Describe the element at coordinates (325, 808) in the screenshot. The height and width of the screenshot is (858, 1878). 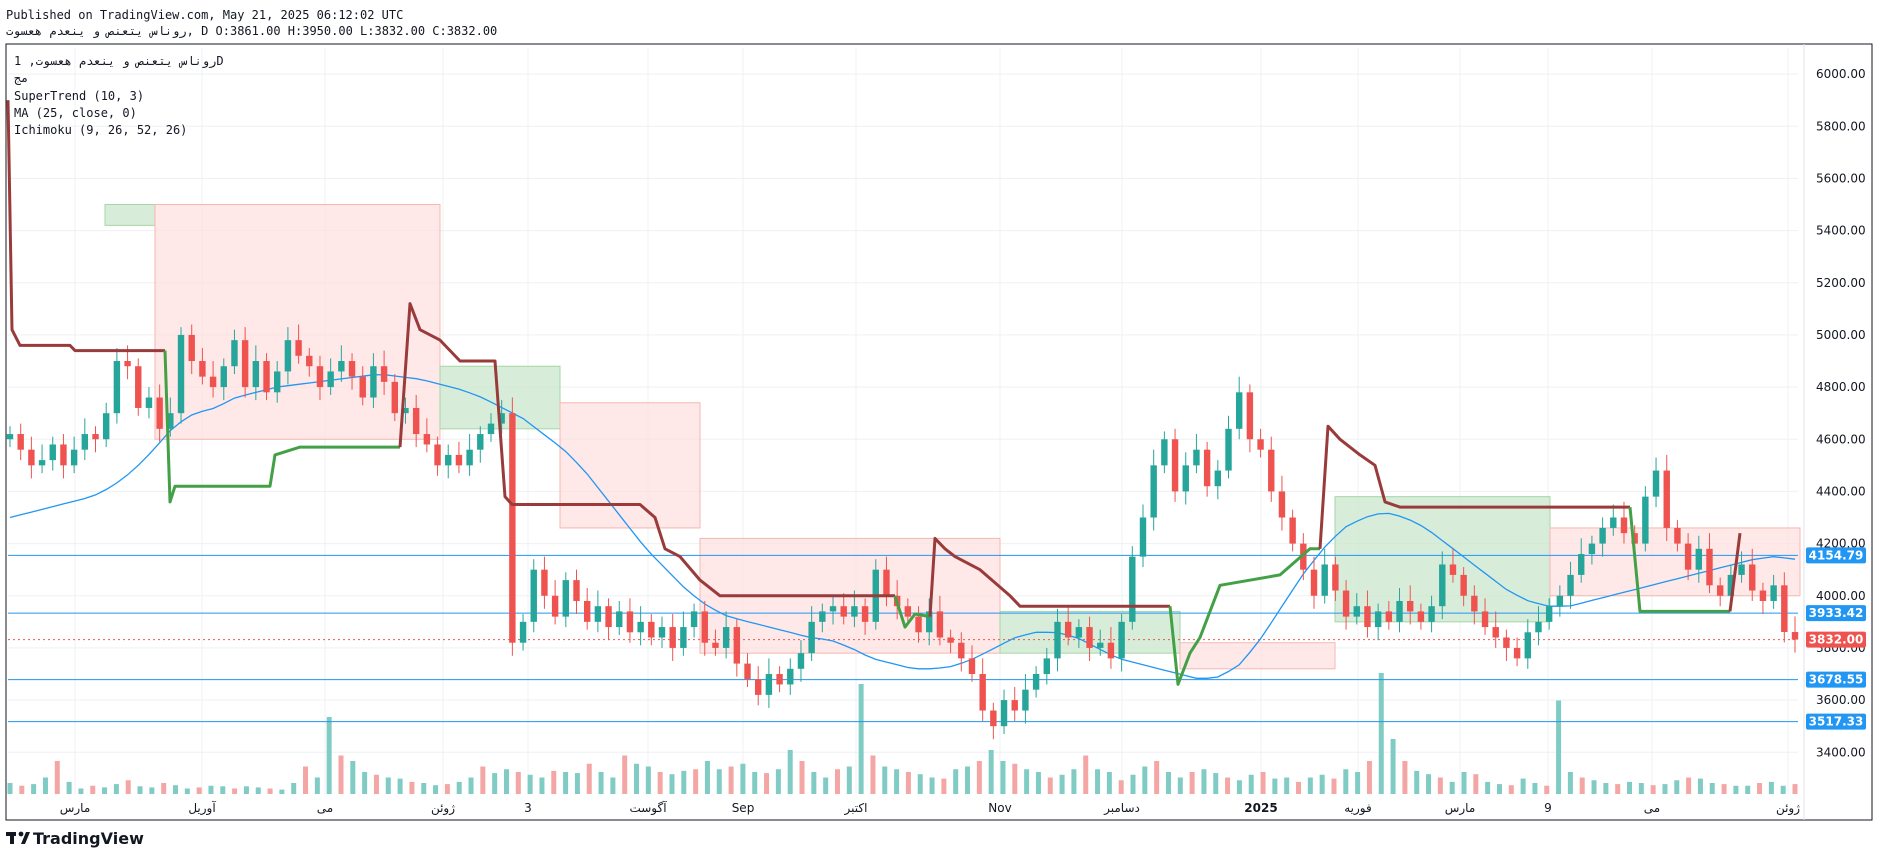
I see `time-axis-label: می` at that location.